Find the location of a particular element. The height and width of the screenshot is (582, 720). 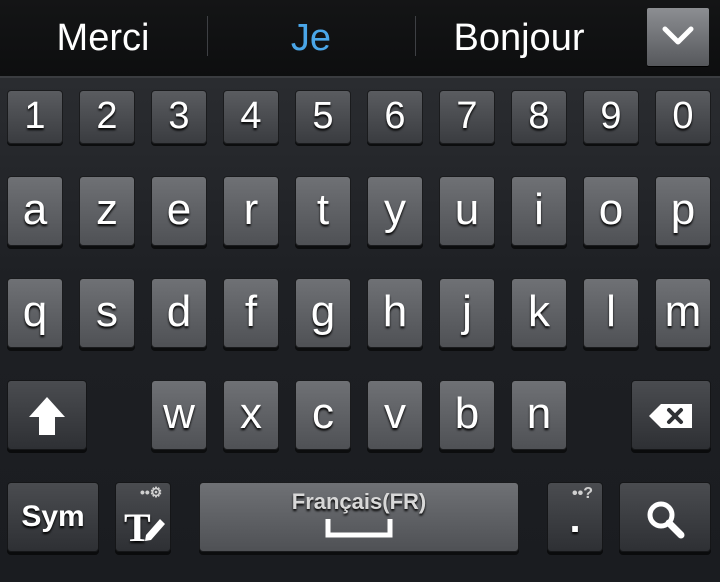

key-g: g is located at coordinates (323, 313).